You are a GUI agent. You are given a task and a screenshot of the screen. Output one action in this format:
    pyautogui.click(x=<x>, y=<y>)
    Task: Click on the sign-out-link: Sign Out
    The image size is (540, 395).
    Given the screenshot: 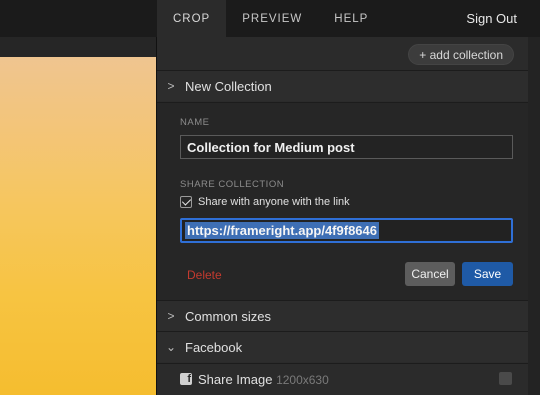 What is the action you would take?
    pyautogui.click(x=491, y=18)
    